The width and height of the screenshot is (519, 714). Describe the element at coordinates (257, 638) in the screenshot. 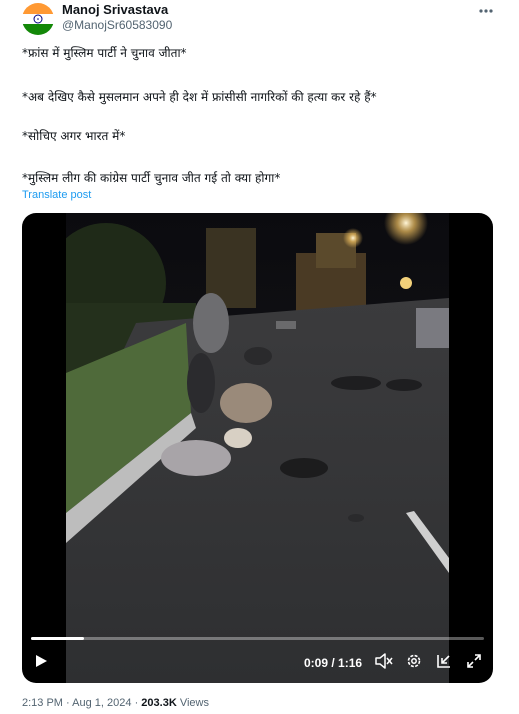

I see `video-progress-bar` at that location.